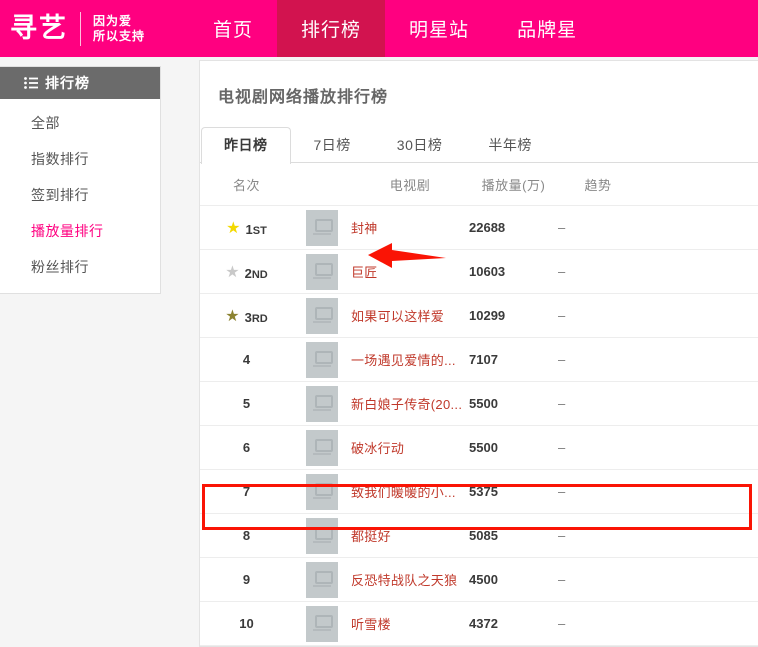  What do you see at coordinates (246, 227) in the screenshot?
I see `cell-rank: ★ 1ST` at bounding box center [246, 227].